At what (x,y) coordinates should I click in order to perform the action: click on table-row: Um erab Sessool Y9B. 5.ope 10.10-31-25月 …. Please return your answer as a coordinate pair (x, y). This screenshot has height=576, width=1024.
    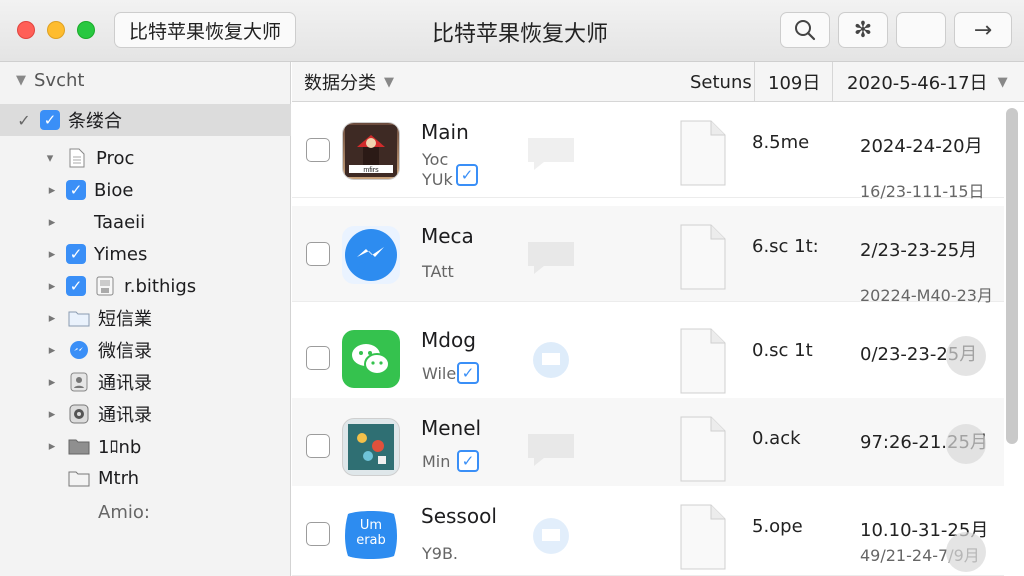
    Looking at the image, I should click on (648, 531).